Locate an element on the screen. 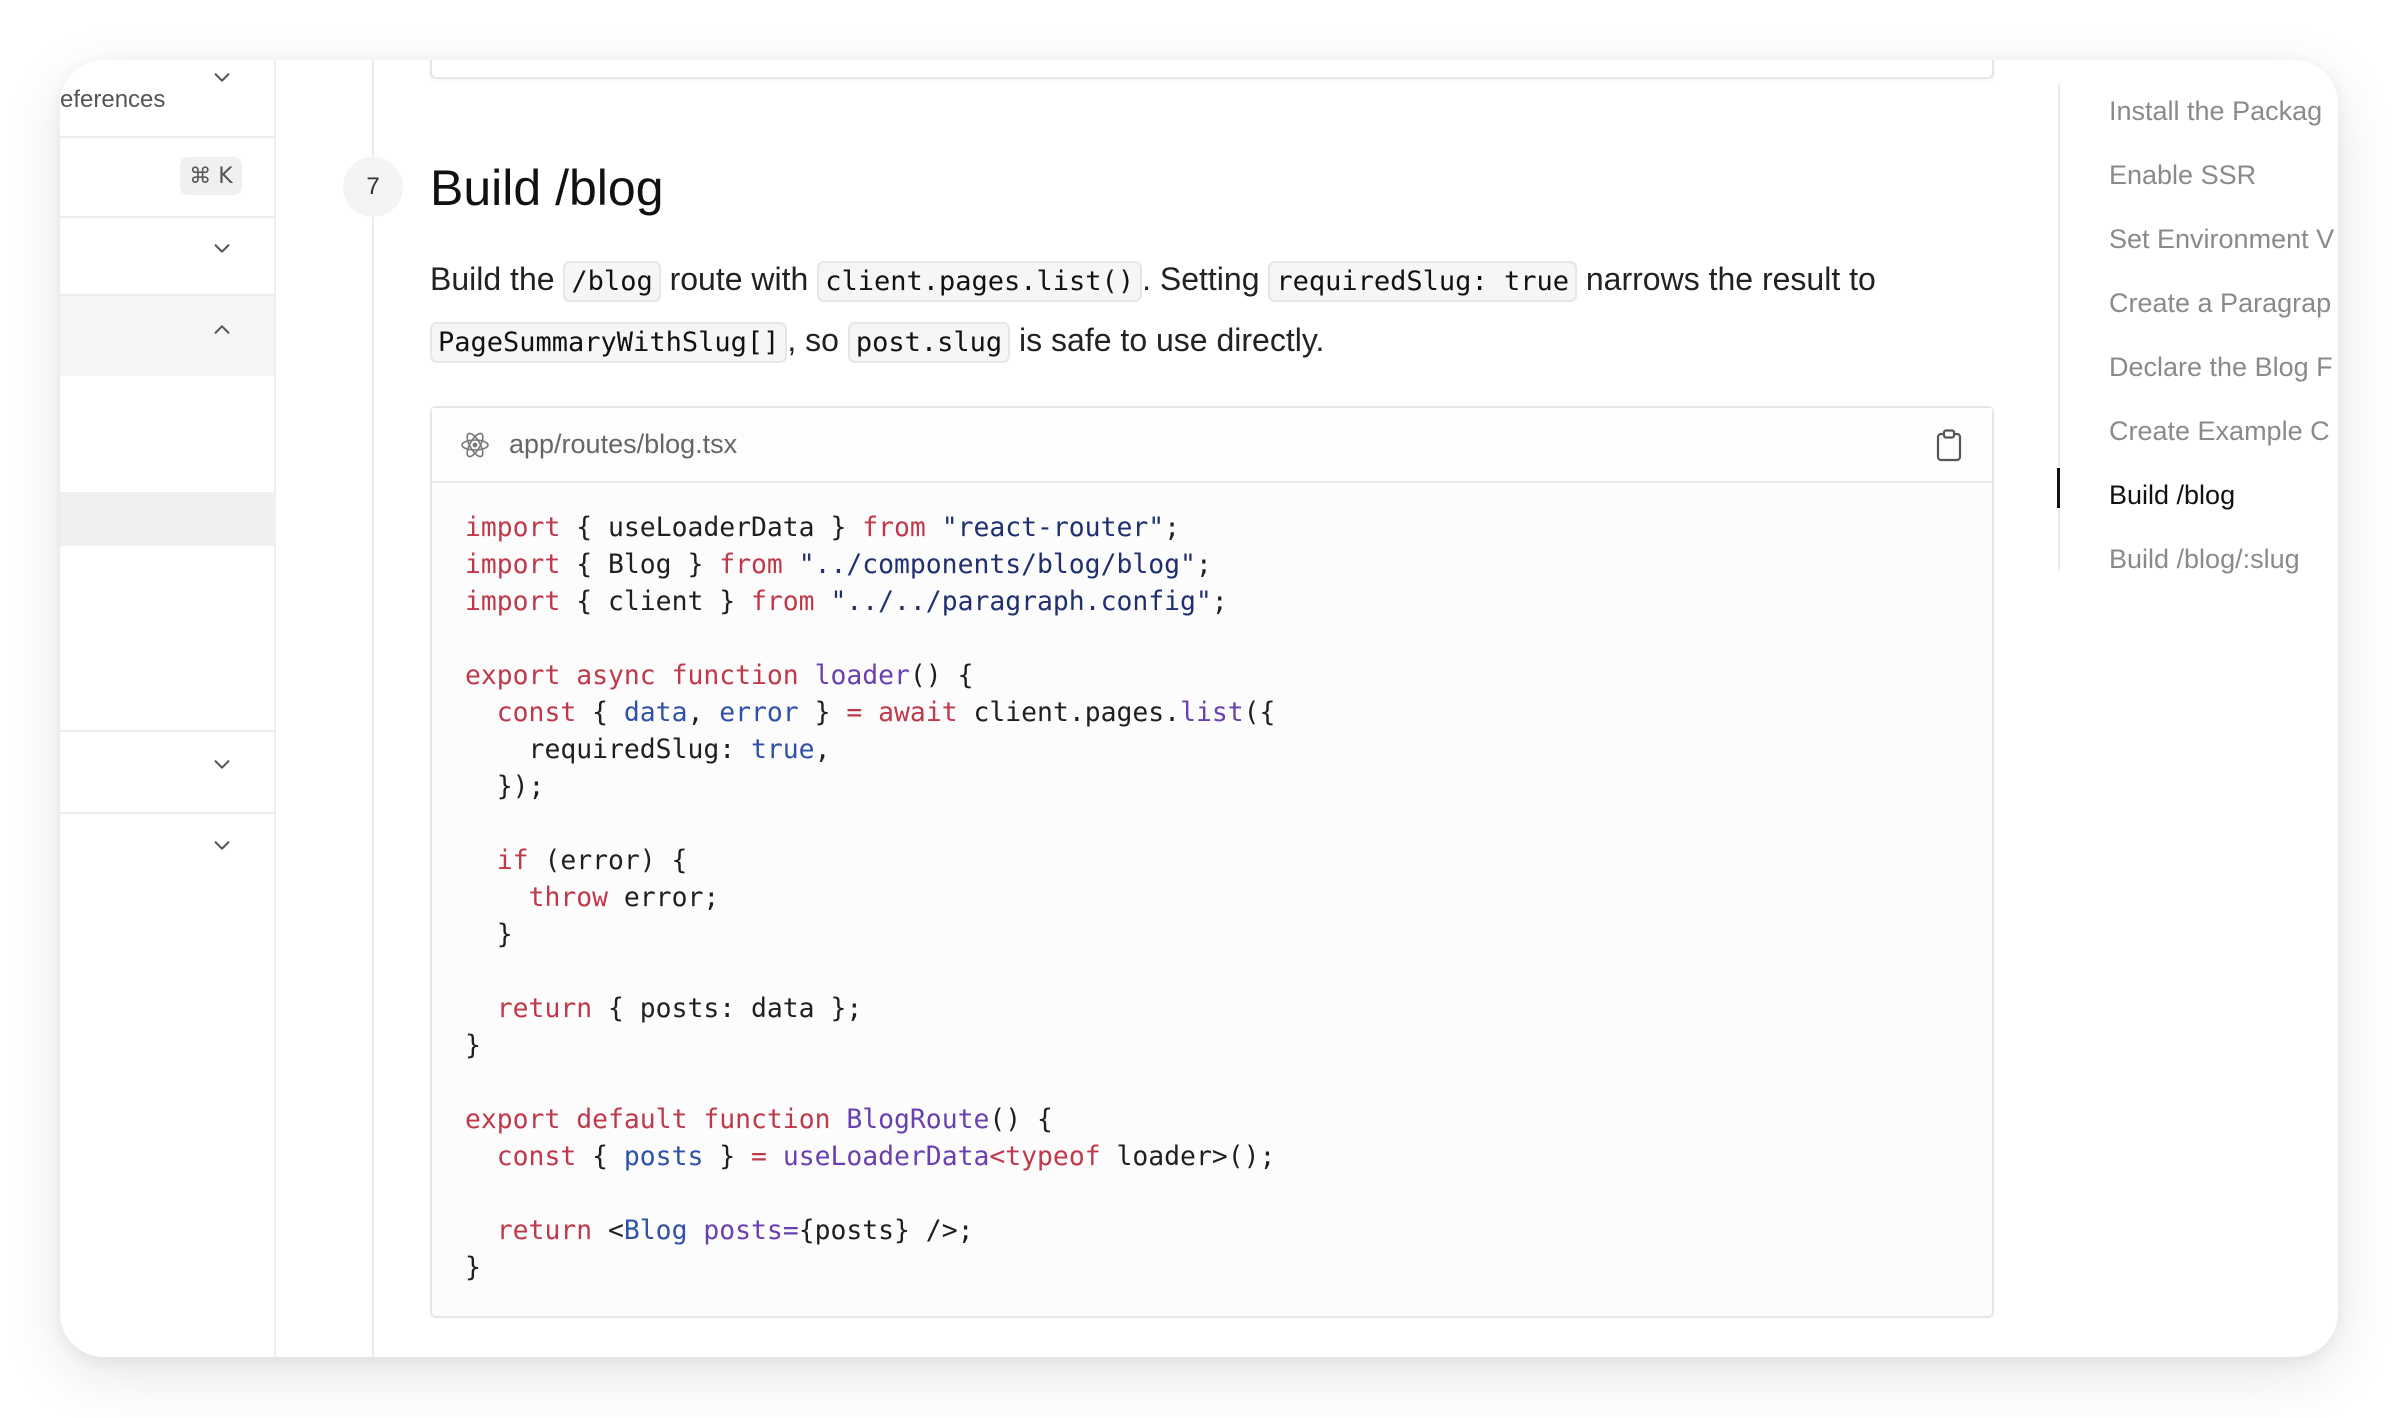 This screenshot has height=1418, width=2398. code-block-header: app/routes/blog.tsx is located at coordinates (1212, 445).